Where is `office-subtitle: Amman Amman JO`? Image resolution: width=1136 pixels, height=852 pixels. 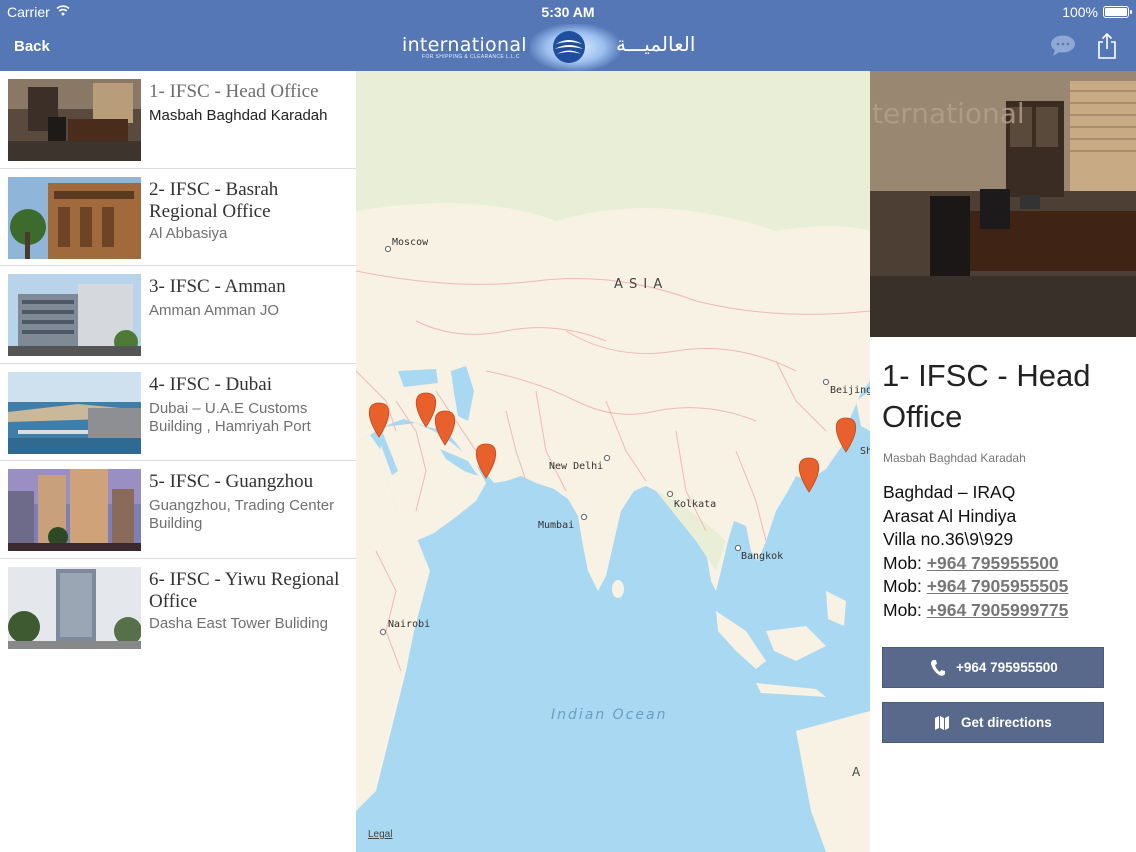 office-subtitle: Amman Amman JO is located at coordinates (214, 310).